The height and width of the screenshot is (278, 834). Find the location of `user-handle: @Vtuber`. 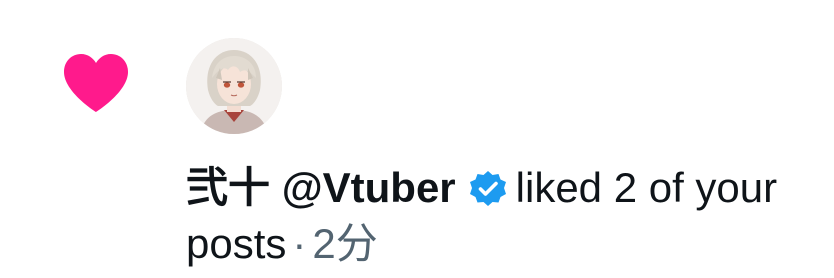

user-handle: @Vtuber is located at coordinates (369, 187).